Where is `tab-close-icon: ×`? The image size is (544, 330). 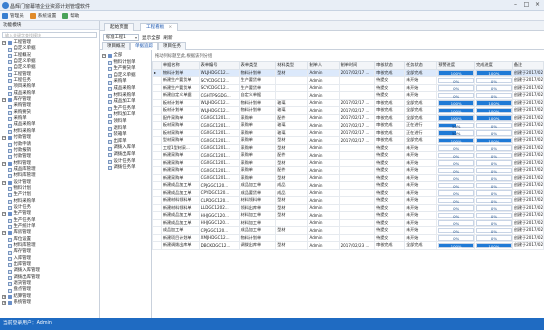
tab-close-icon: × is located at coordinates (170, 27).